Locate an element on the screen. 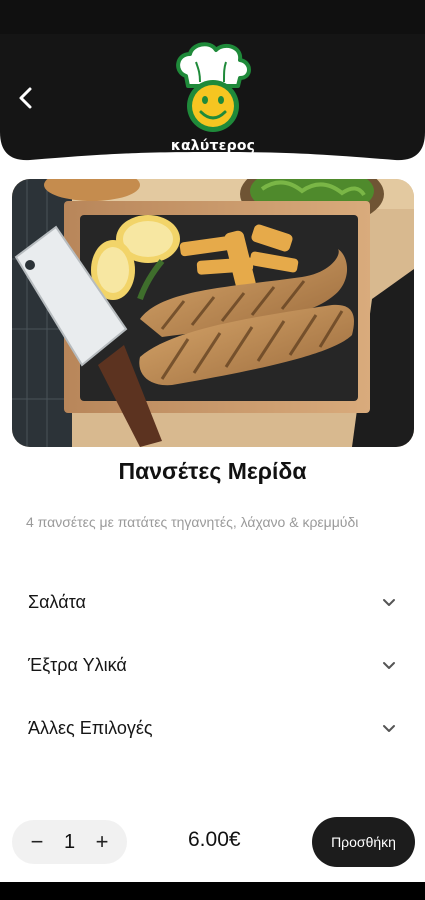  quantity-stepper: − 1 + is located at coordinates (69, 842).